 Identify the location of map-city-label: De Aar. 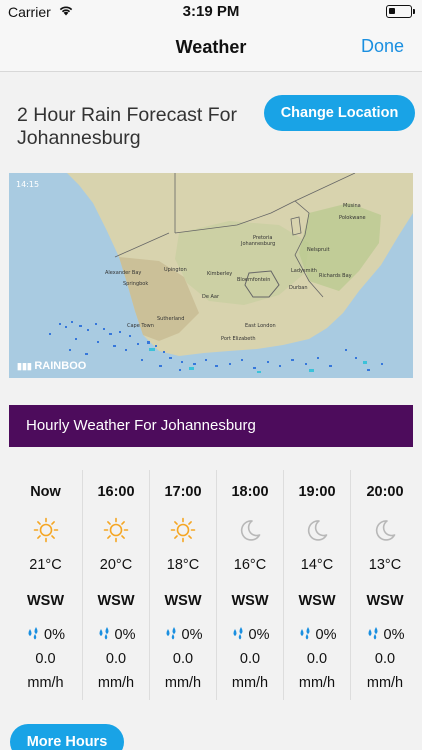
(211, 297).